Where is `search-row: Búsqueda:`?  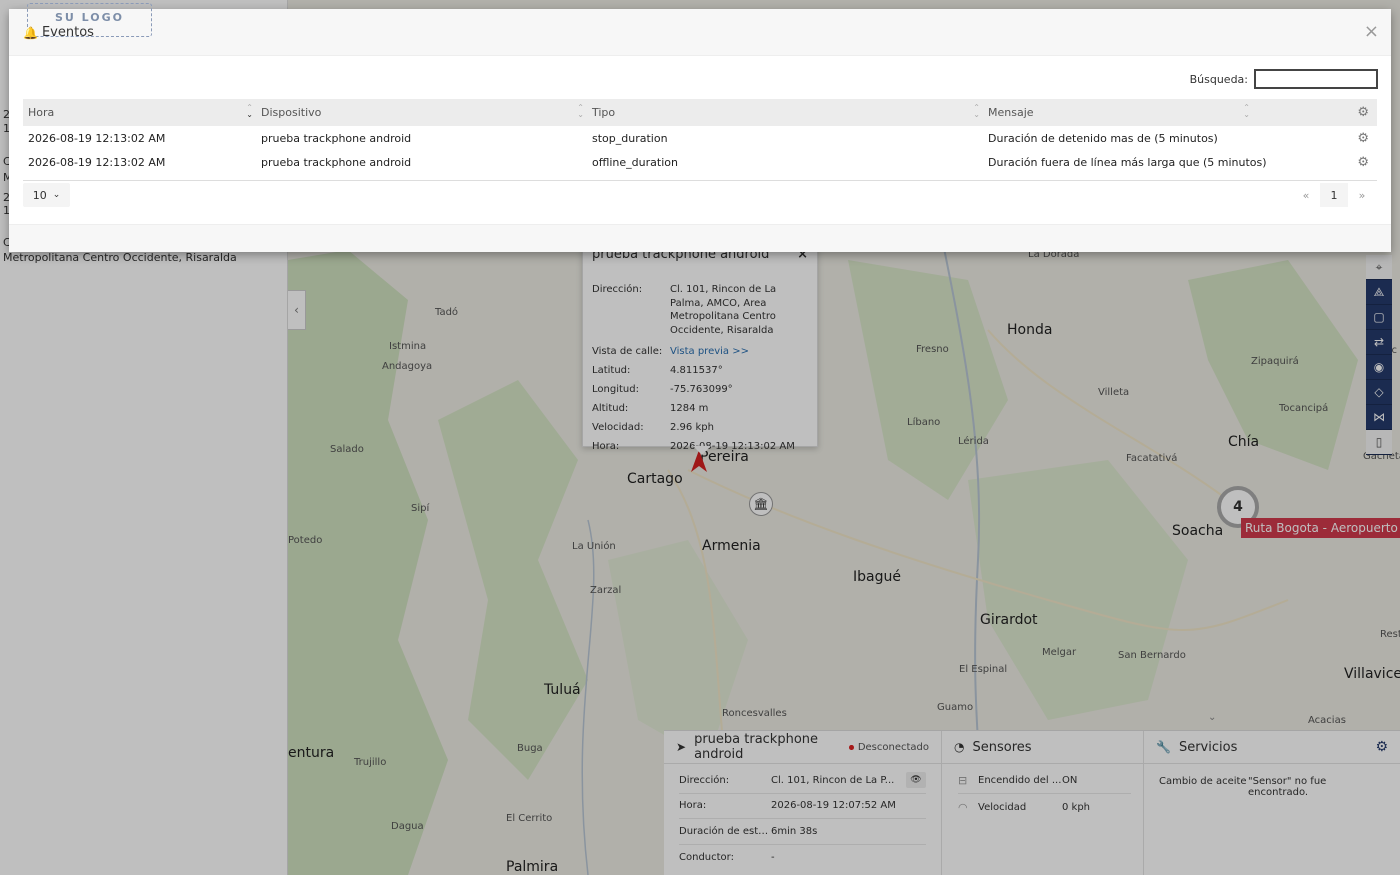
search-row: Búsqueda: is located at coordinates (1284, 79).